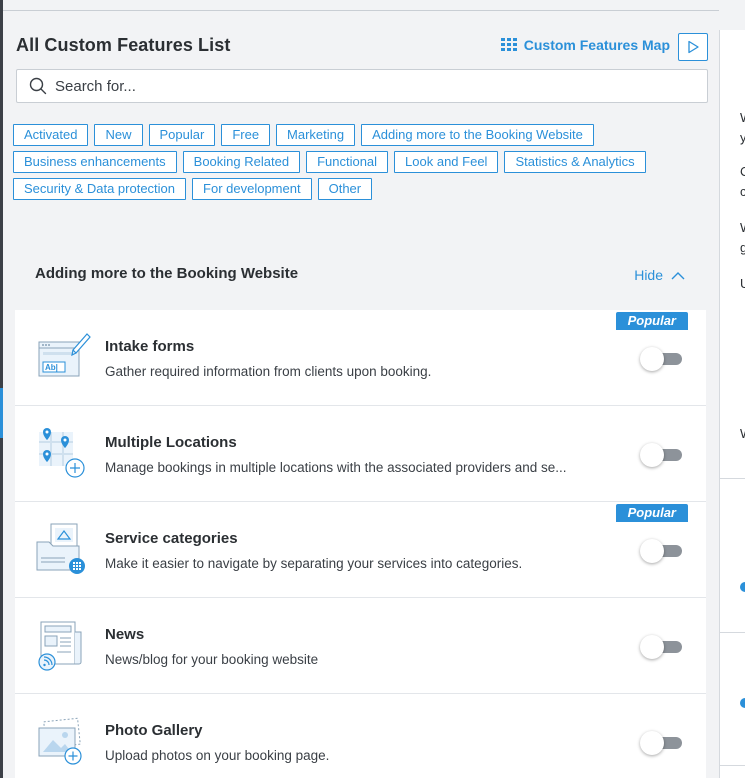 This screenshot has height=778, width=745. Describe the element at coordinates (154, 730) in the screenshot. I see `feature-name: Photo Gallery` at that location.